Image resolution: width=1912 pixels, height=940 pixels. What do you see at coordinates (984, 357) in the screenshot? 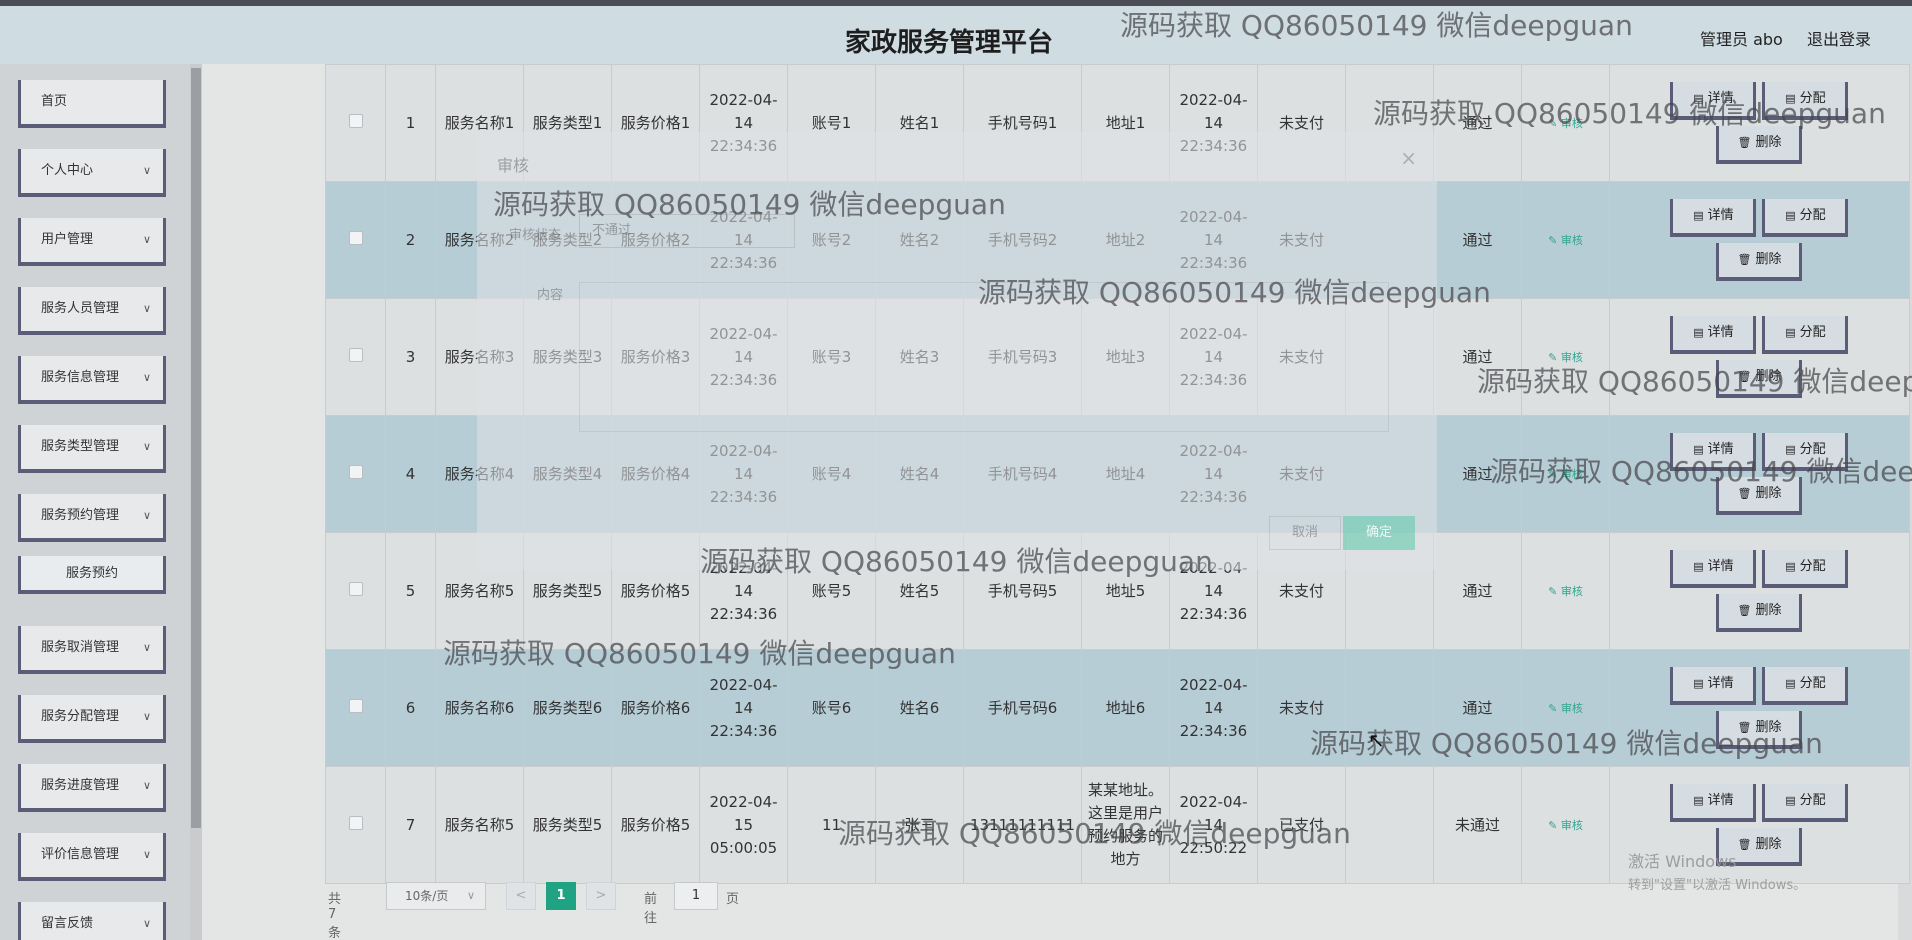
I see `content-textarea` at bounding box center [984, 357].